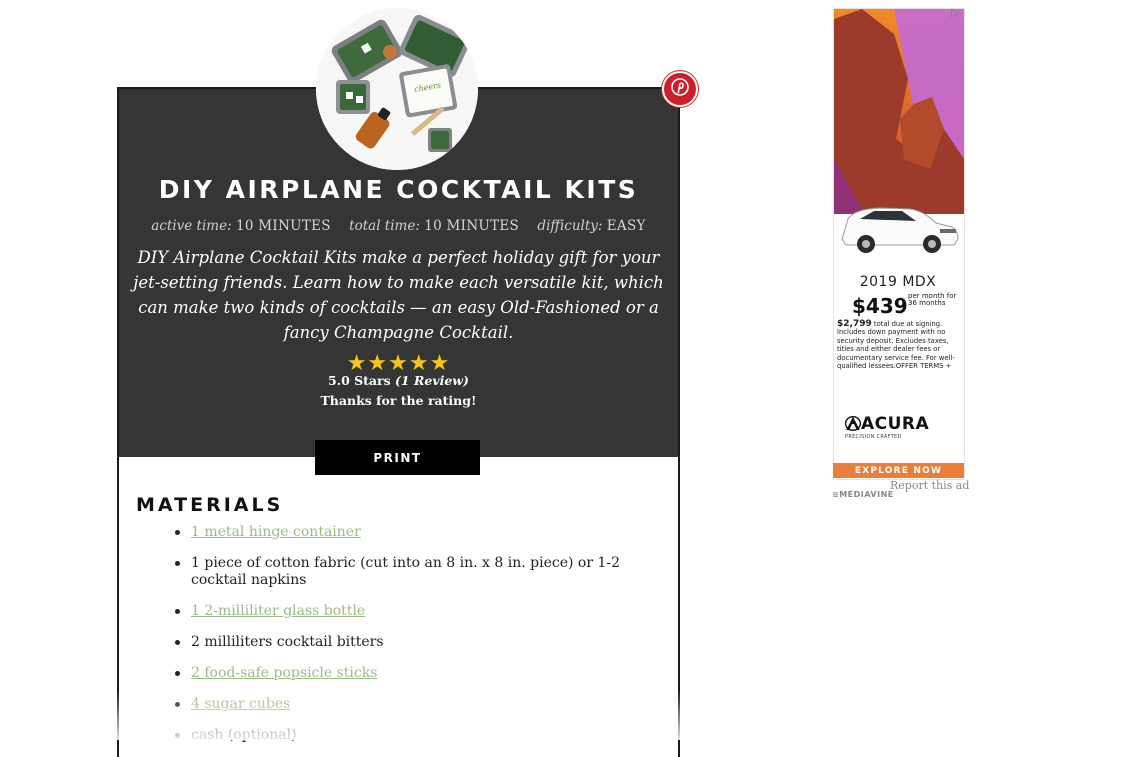 The width and height of the screenshot is (1140, 757). I want to click on material-item: 2 food-safe popsicle sticks, so click(403, 673).